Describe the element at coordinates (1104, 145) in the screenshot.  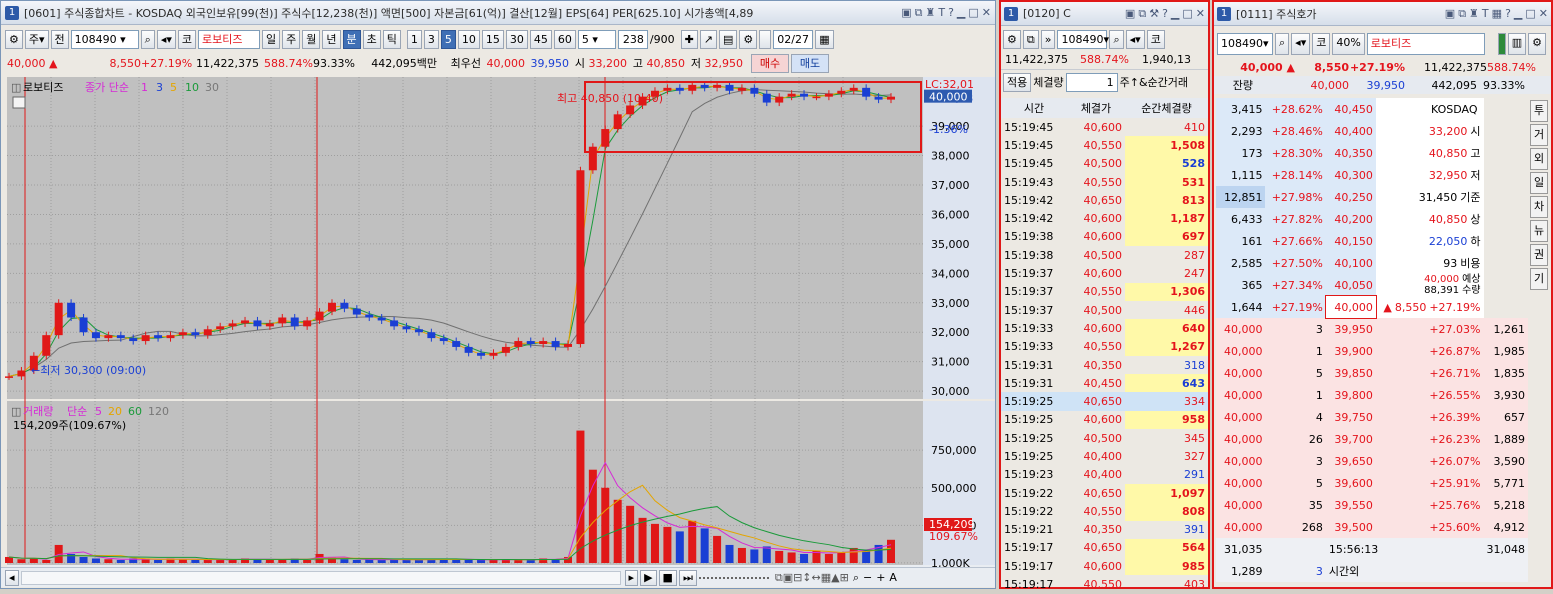
I see `tick-row: 15:19:45 40,550 1,508` at that location.